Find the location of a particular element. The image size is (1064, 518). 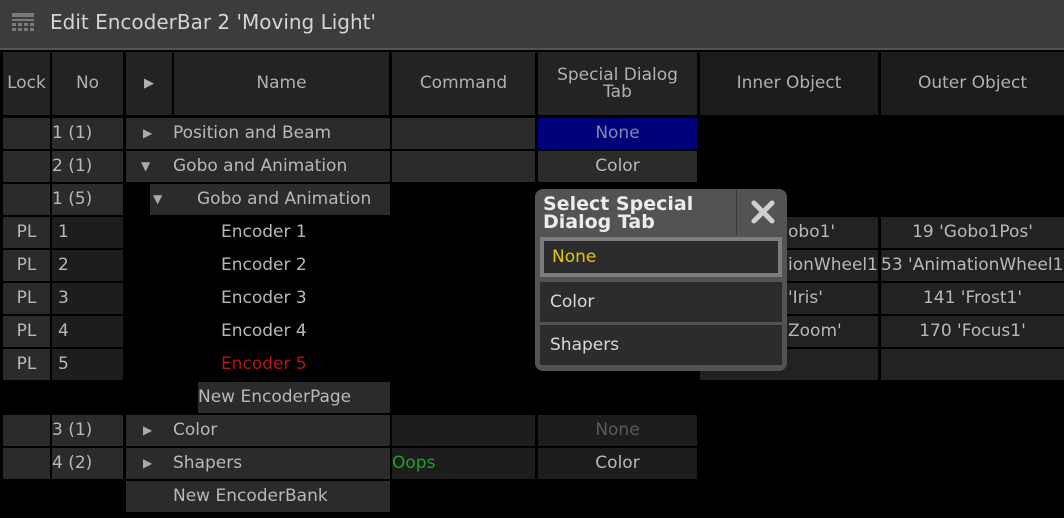

dialog-option-none: None is located at coordinates (661, 257).